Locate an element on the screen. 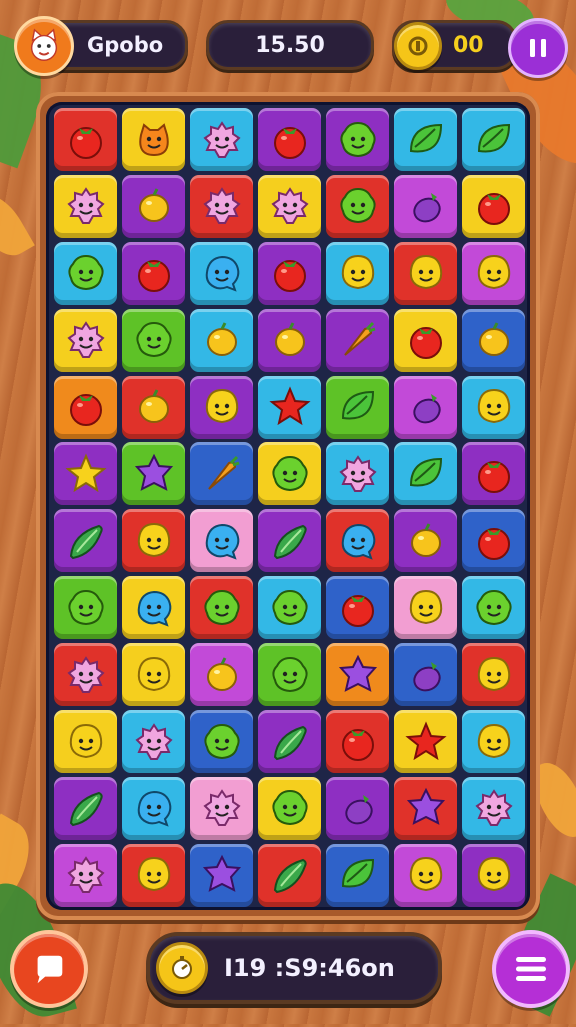 The height and width of the screenshot is (1027, 576). status-bar: I19 :S9:46on is located at coordinates (294, 968).